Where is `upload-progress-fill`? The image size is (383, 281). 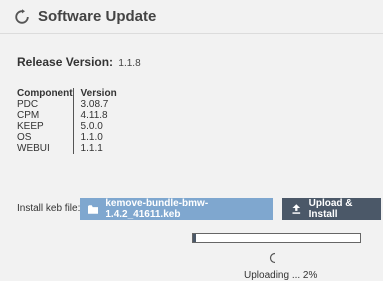 upload-progress-fill is located at coordinates (195, 238).